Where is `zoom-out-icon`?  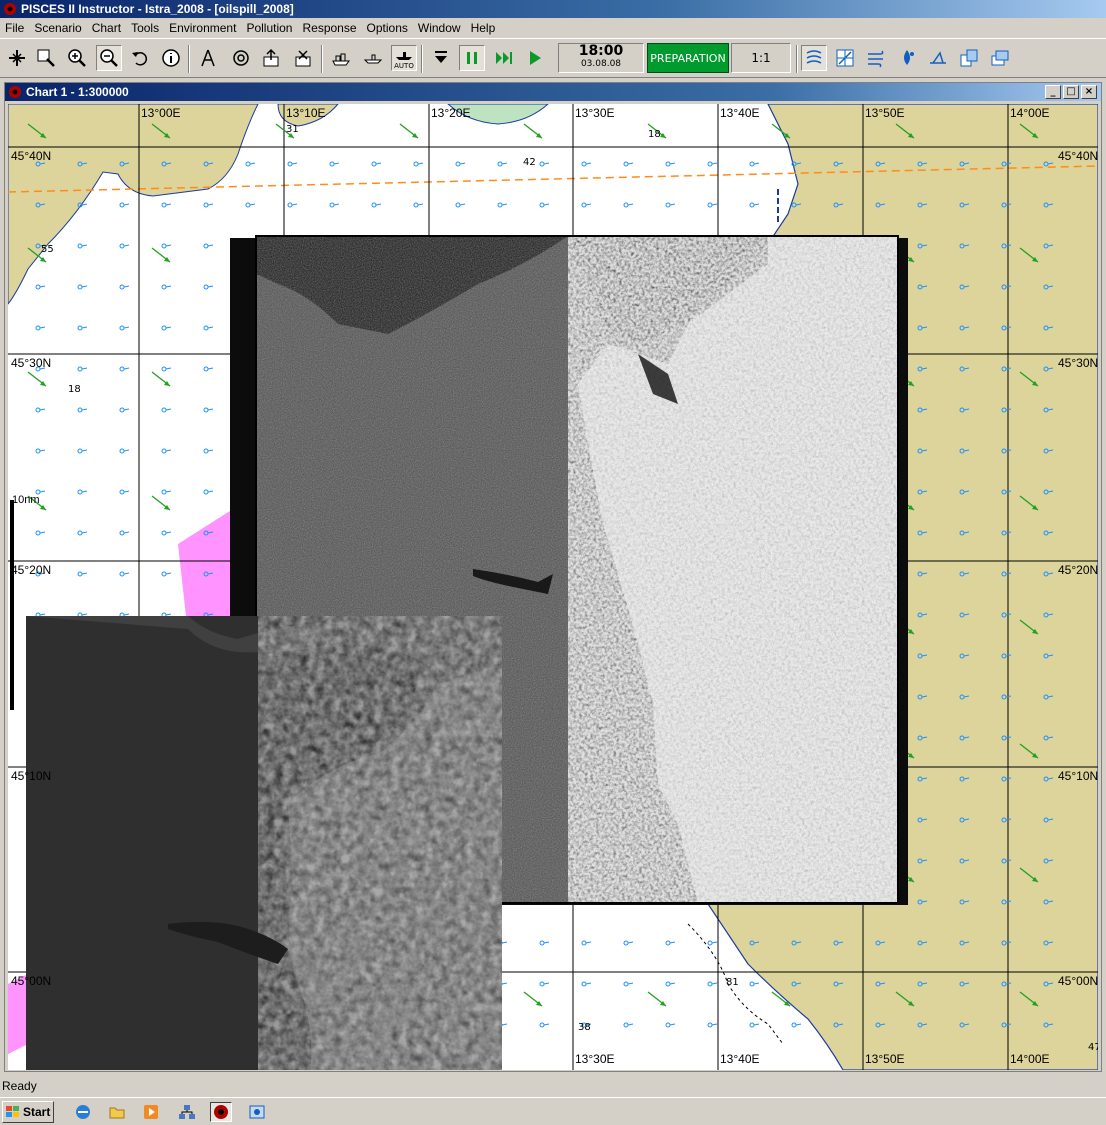 zoom-out-icon is located at coordinates (109, 58).